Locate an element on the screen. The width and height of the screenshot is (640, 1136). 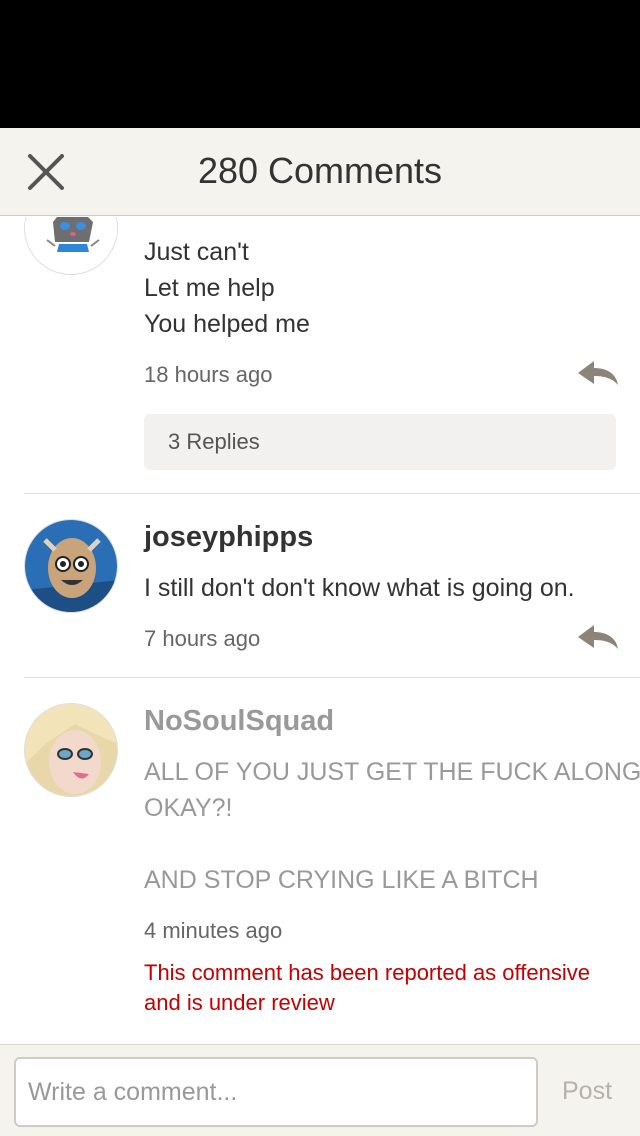
comment-text-line: You helped me is located at coordinates (227, 324).